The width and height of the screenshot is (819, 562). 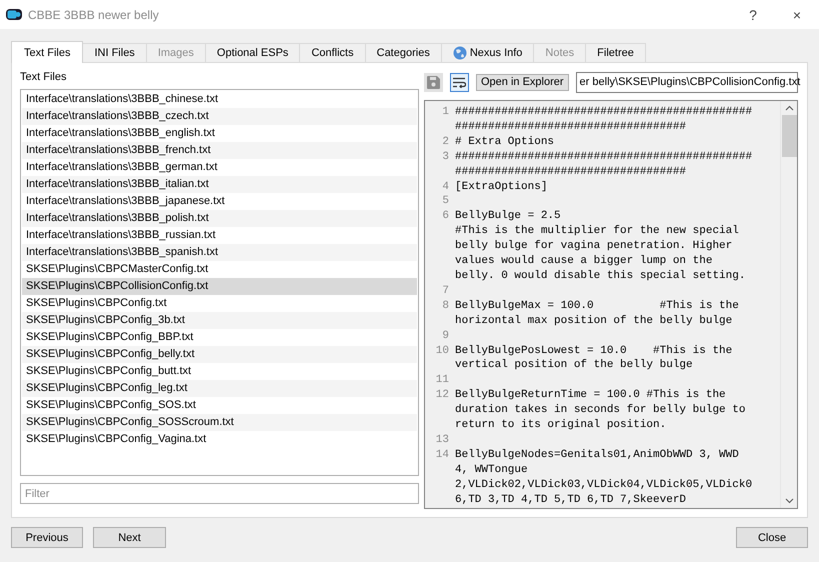 I want to click on line-number: 12, so click(x=442, y=396).